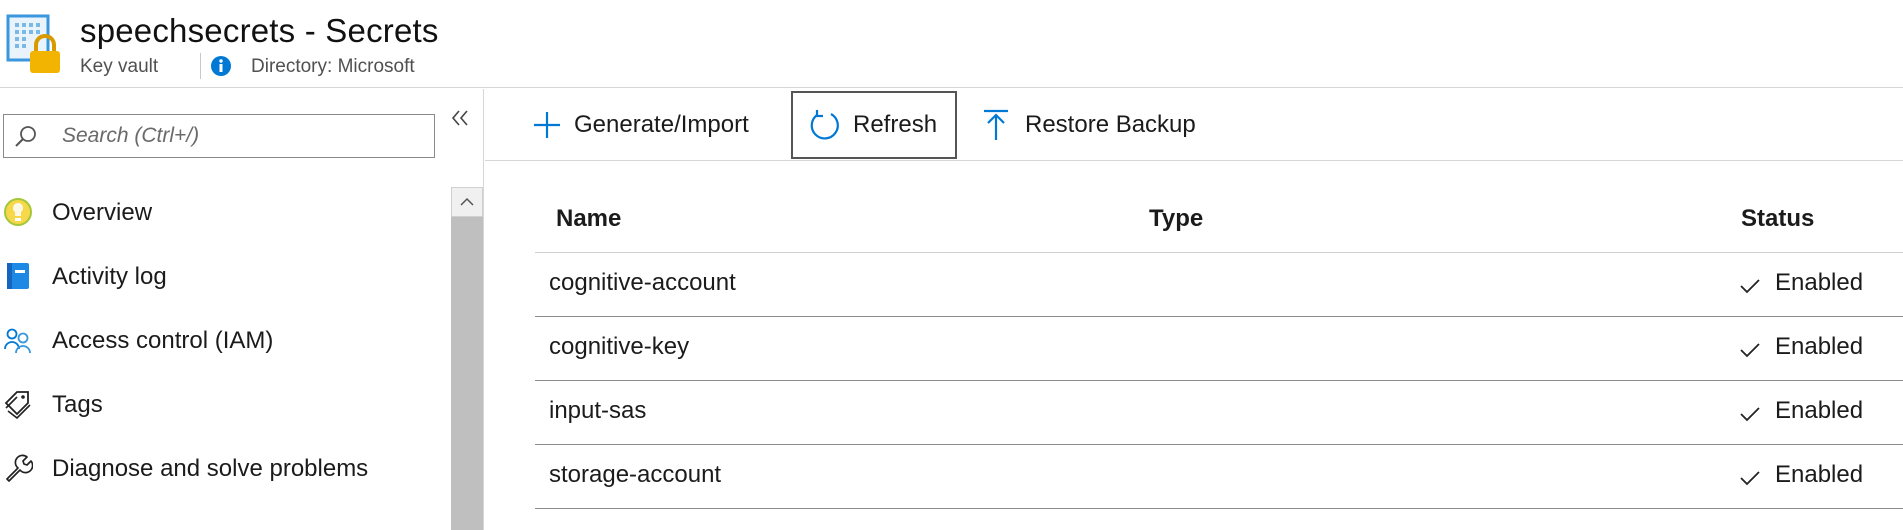 Image resolution: width=1903 pixels, height=530 pixels. What do you see at coordinates (18, 212) in the screenshot?
I see `overview-icon` at bounding box center [18, 212].